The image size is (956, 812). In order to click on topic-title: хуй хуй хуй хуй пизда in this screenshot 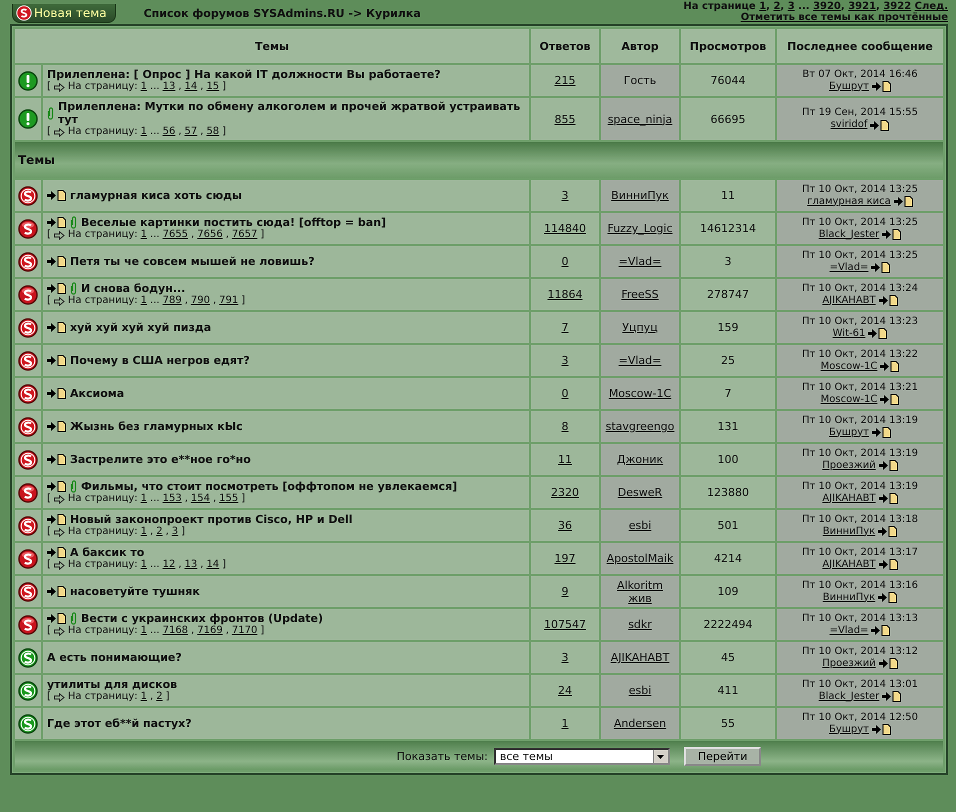, I will do `click(141, 327)`.